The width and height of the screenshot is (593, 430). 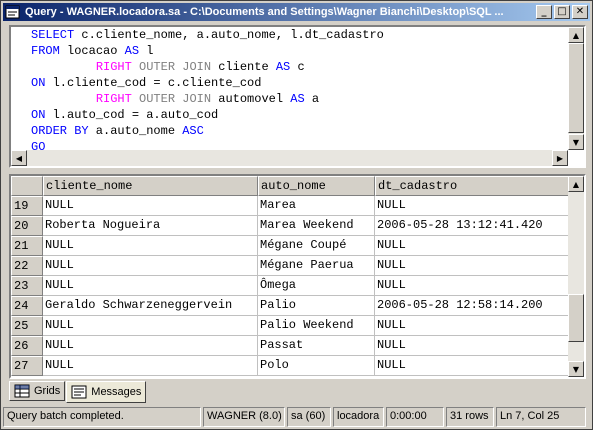 I want to click on table-cell: Ômega, so click(x=316, y=286).